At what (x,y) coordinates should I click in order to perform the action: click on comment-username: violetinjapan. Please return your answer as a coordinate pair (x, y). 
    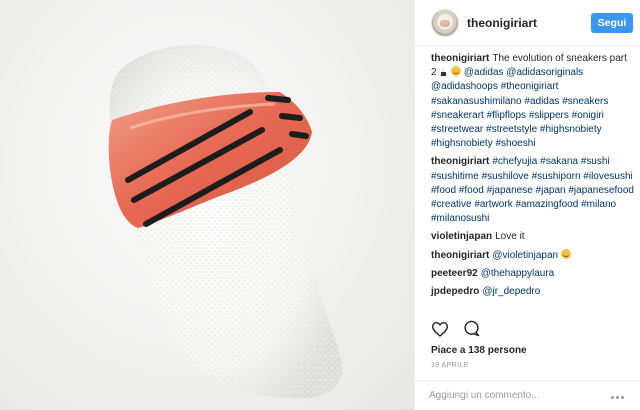
    Looking at the image, I should click on (461, 236).